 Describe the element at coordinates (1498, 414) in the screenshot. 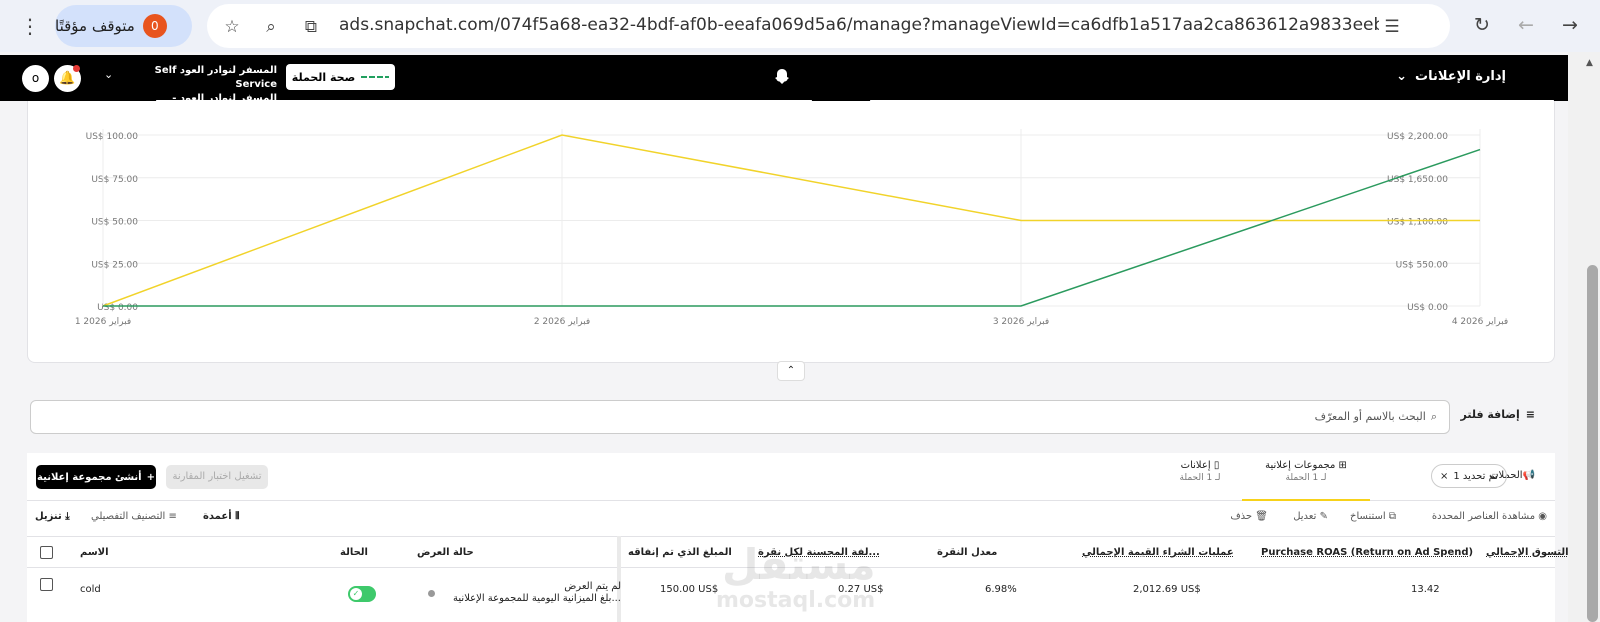

I see `add-filter-button: ≡ إضافة فلتر` at that location.